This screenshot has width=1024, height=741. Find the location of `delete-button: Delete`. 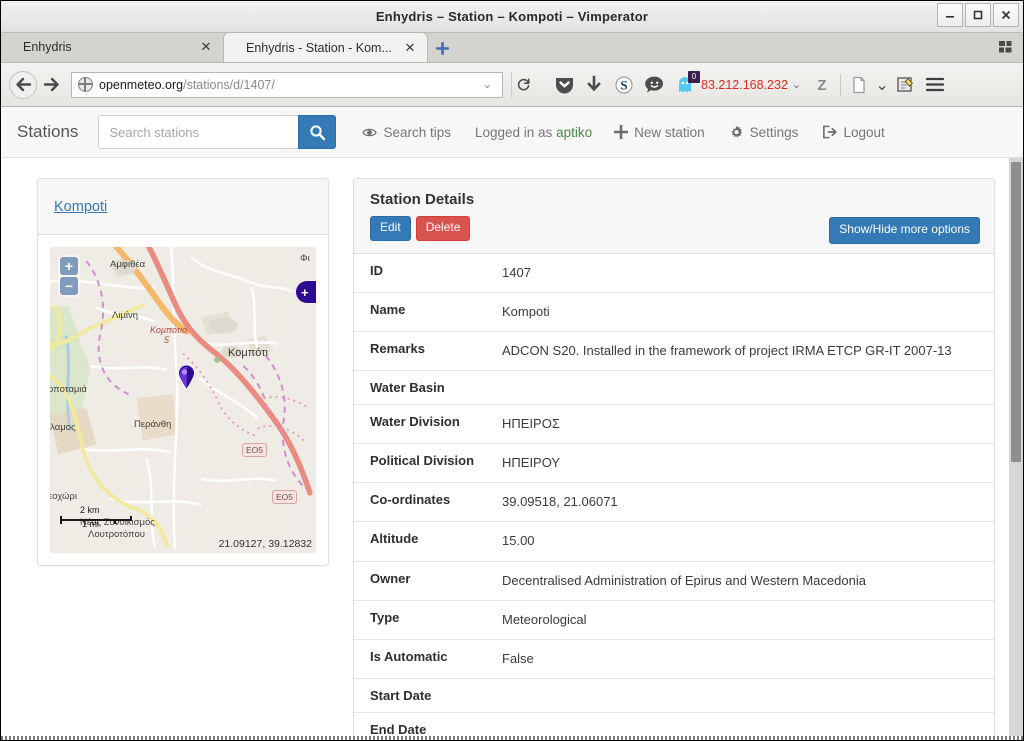

delete-button: Delete is located at coordinates (443, 228).